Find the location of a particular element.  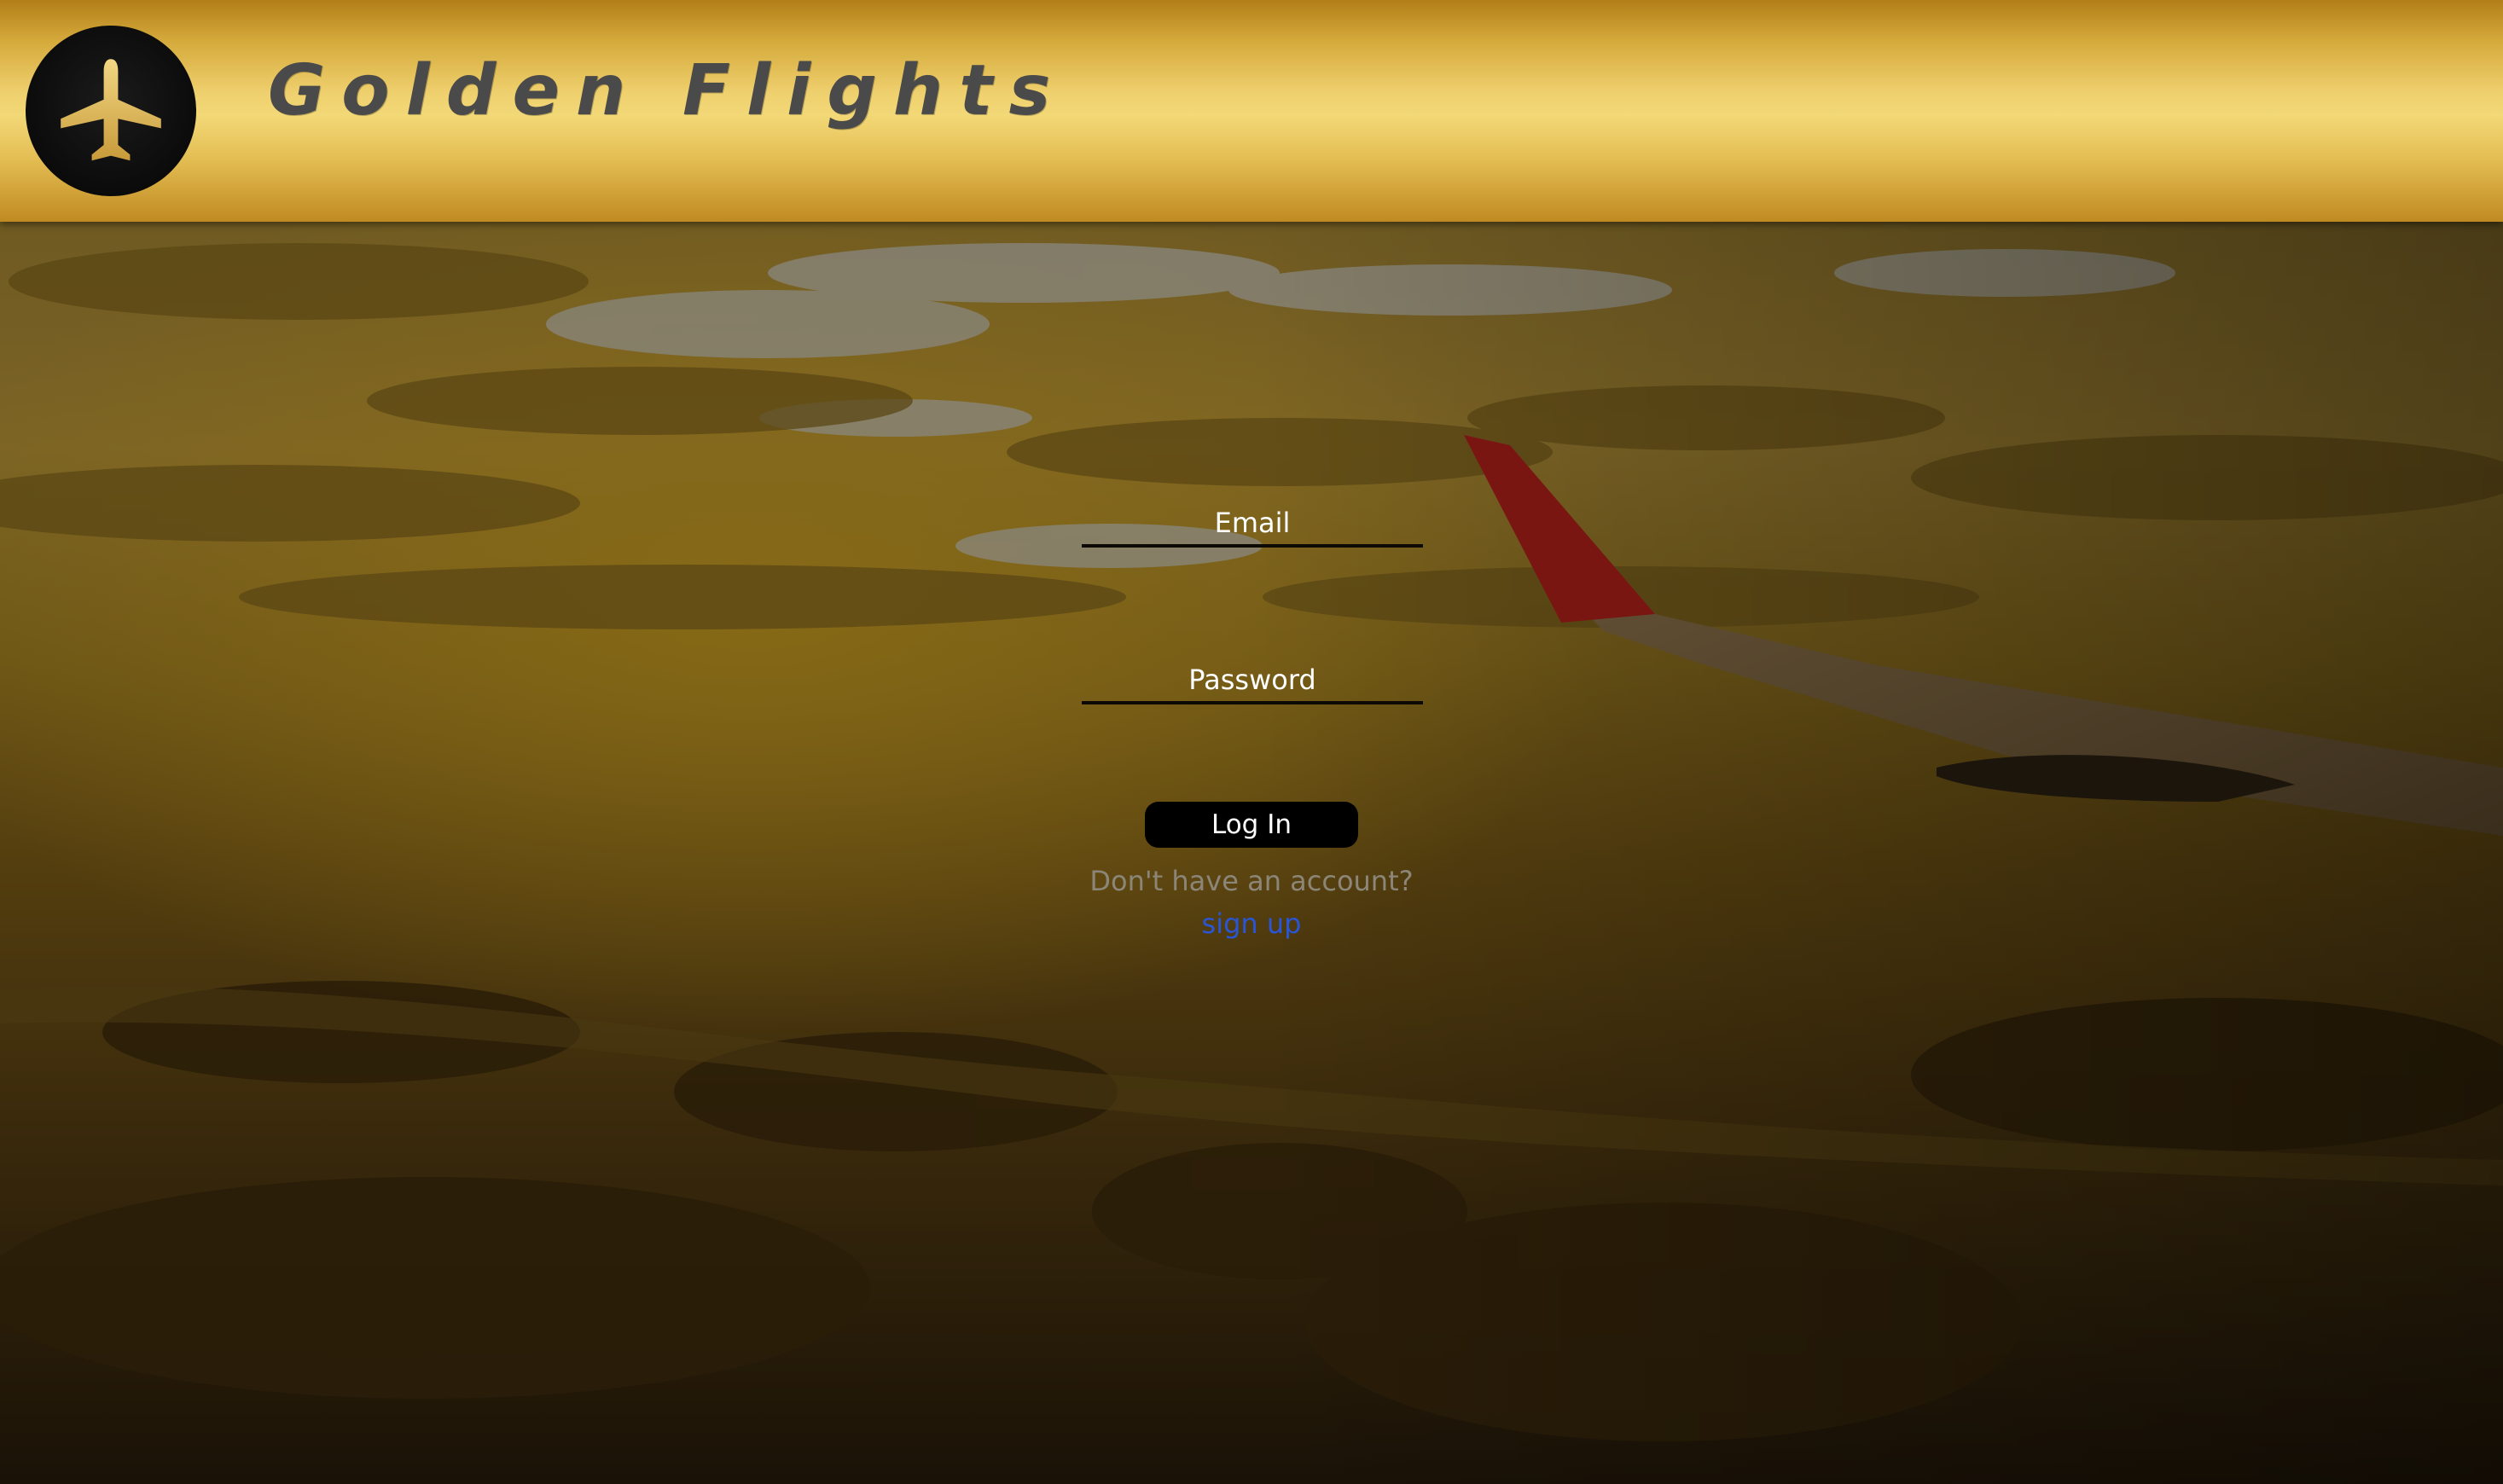

login-button: Log In is located at coordinates (1251, 825).